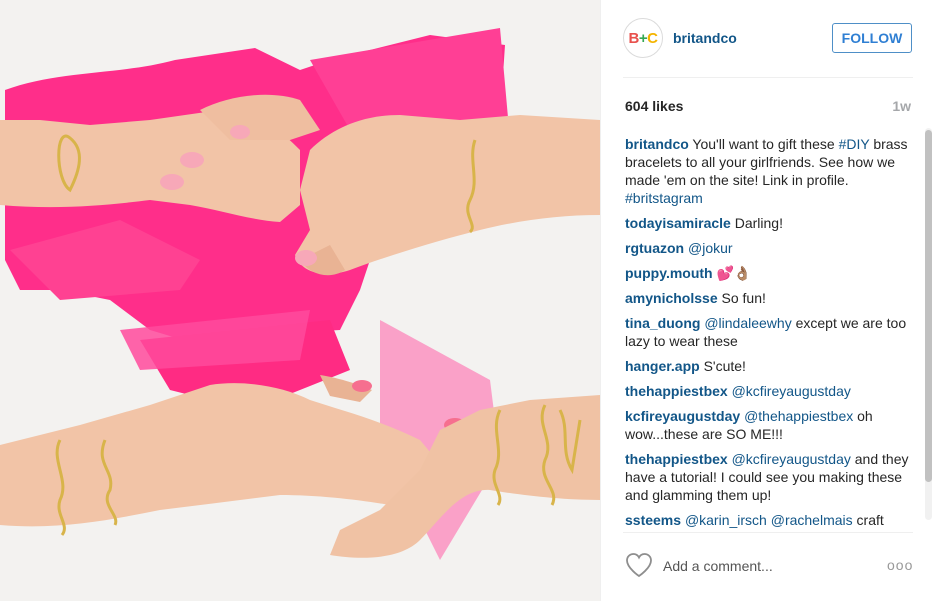 The image size is (935, 601). I want to click on comment-username: hanger.app, so click(662, 366).